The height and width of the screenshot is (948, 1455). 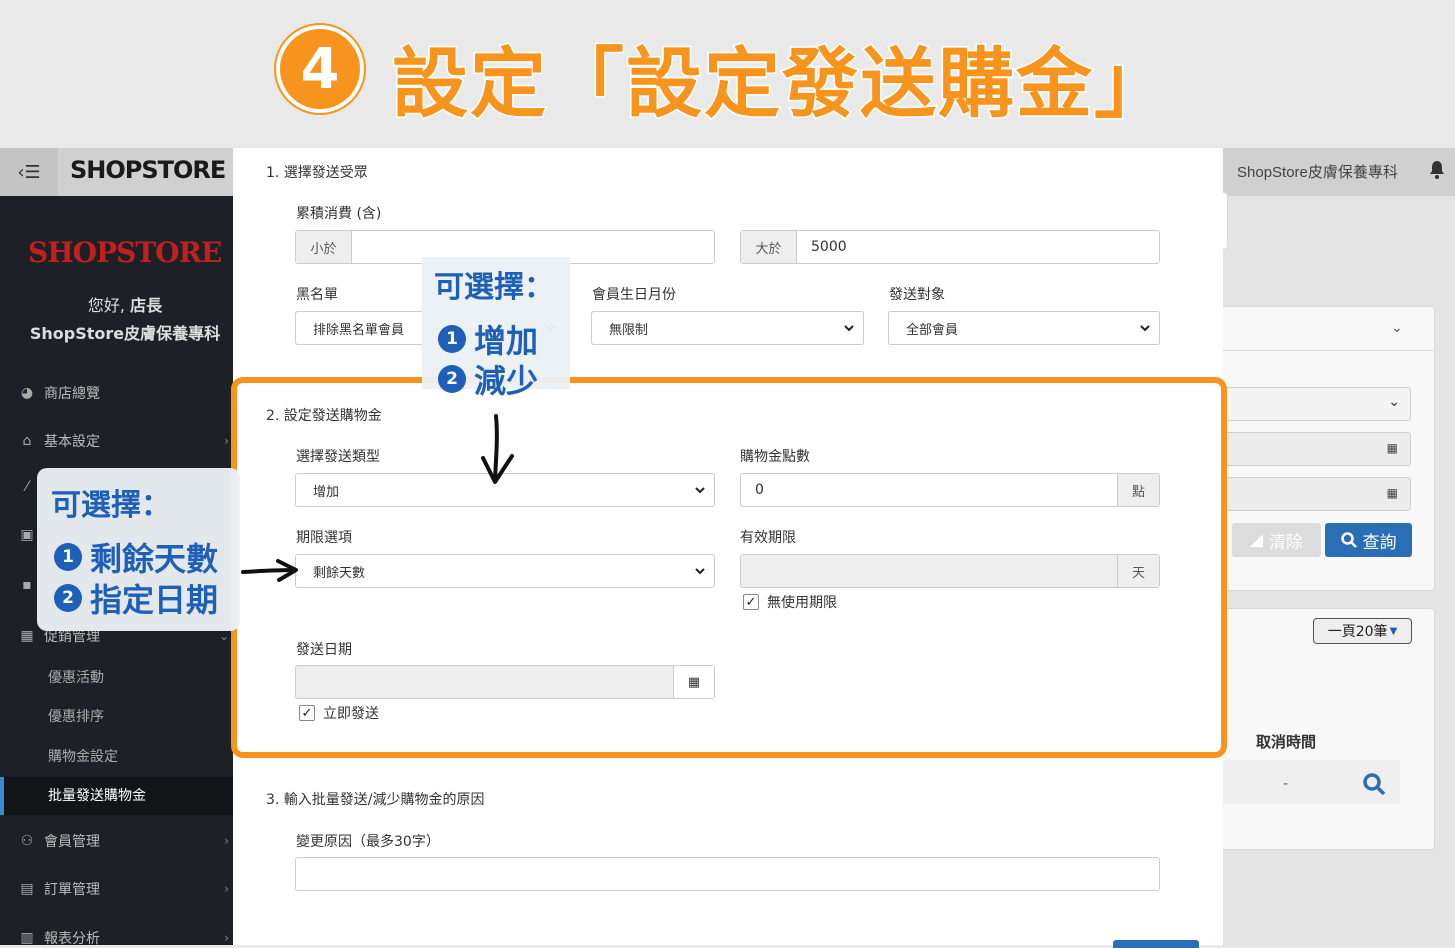 I want to click on birthday-label: 會員生日月份, so click(x=634, y=295).